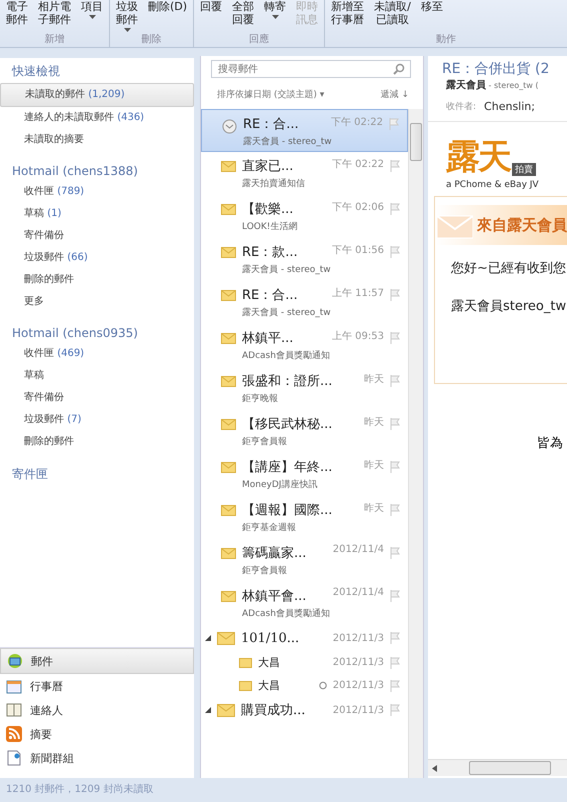  Describe the element at coordinates (311, 69) in the screenshot. I see `search-field: 搜尋郵件` at that location.